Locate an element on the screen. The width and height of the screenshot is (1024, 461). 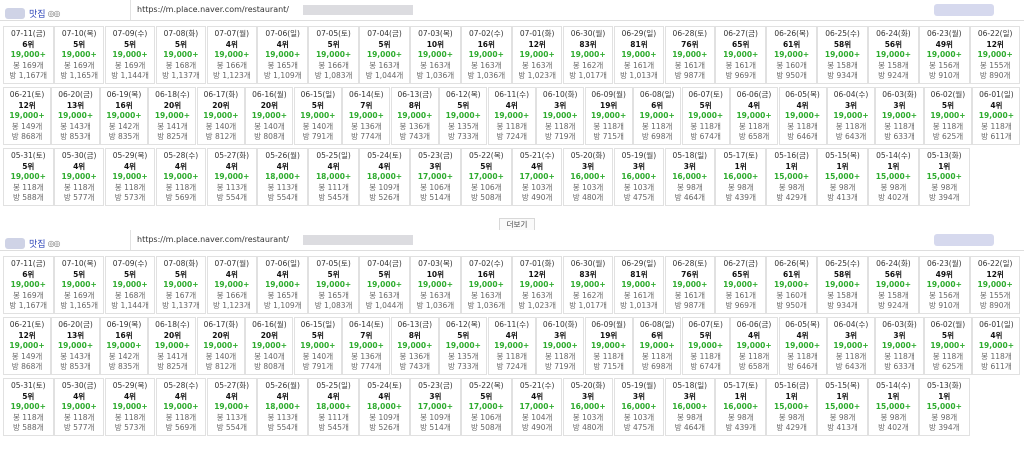
cell-reviews: 봉 113개 is located at coordinates (282, 417).